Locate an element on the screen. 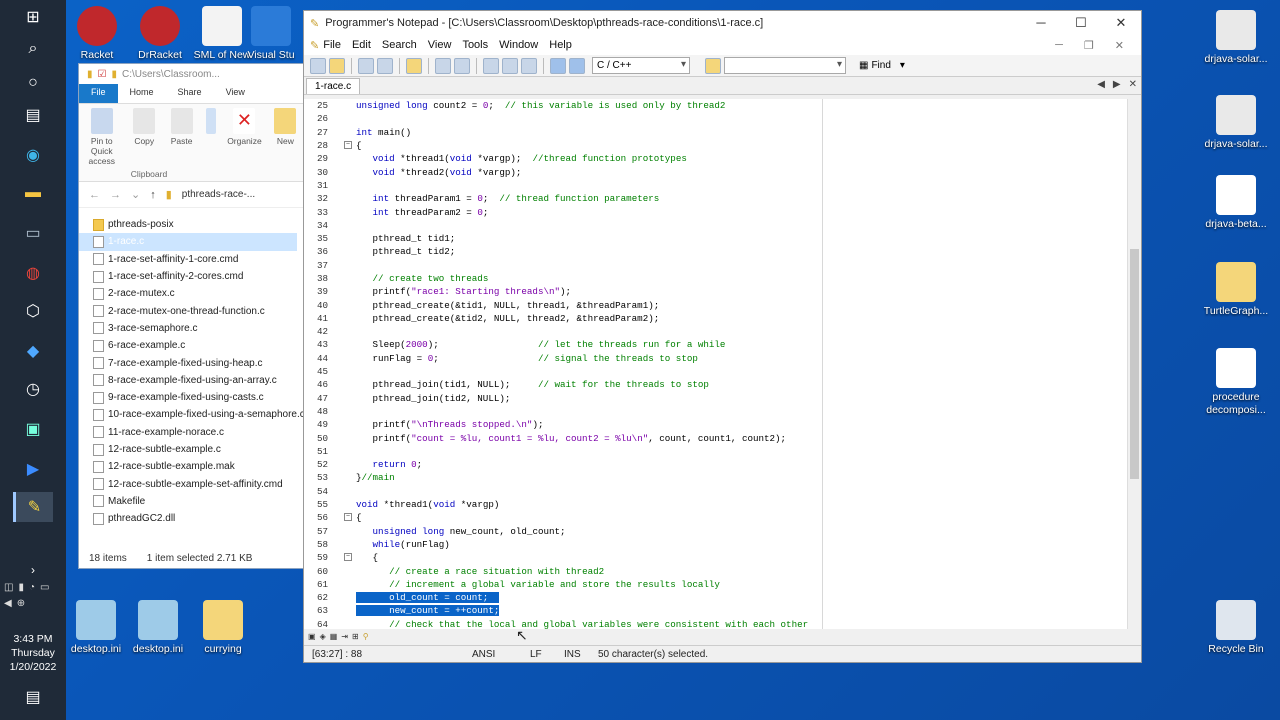  taskbar-day: Thursday is located at coordinates (33, 653).